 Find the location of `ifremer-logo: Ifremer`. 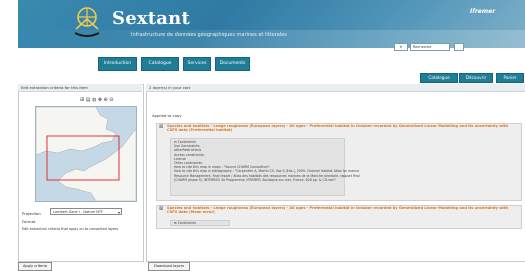

ifremer-logo: Ifremer is located at coordinates (483, 11).